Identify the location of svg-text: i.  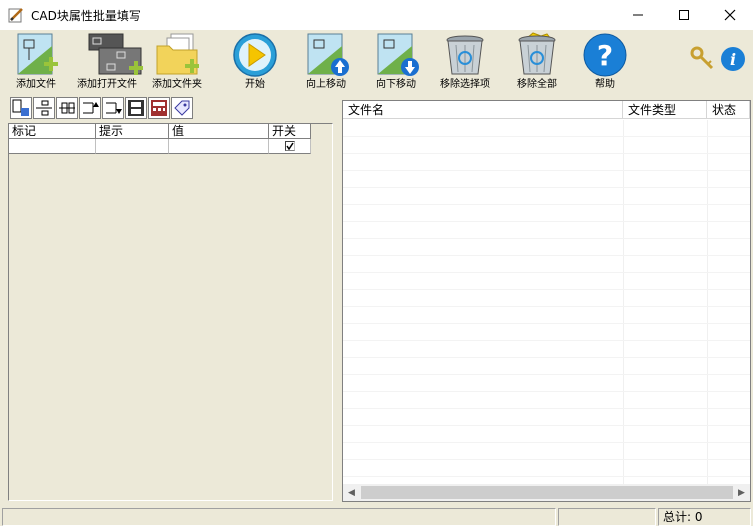
(733, 59).